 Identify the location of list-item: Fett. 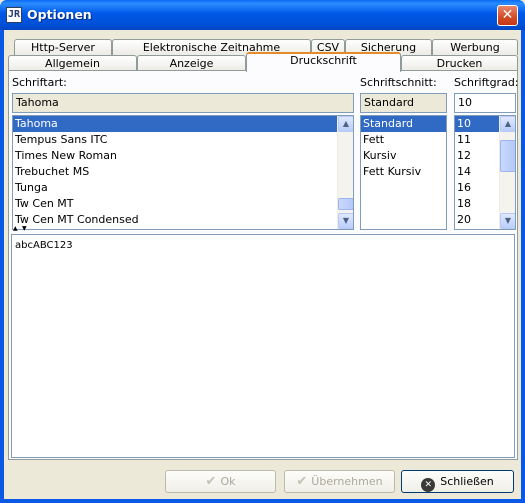
(403, 140).